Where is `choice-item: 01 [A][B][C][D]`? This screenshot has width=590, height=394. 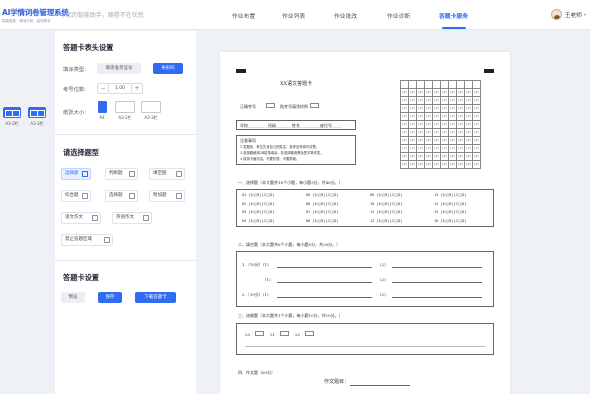
choice-item: 01 [A][B][C][D] is located at coordinates (258, 195).